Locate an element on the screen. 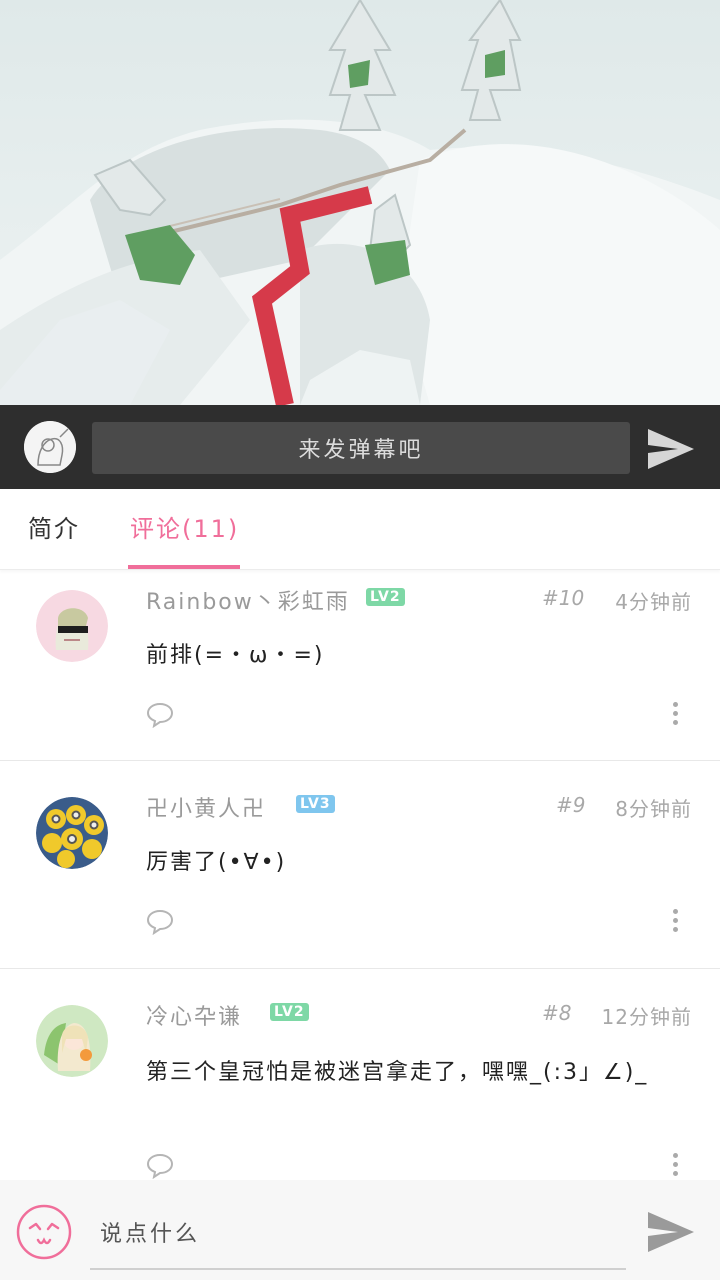  emoji-button is located at coordinates (44, 1232).